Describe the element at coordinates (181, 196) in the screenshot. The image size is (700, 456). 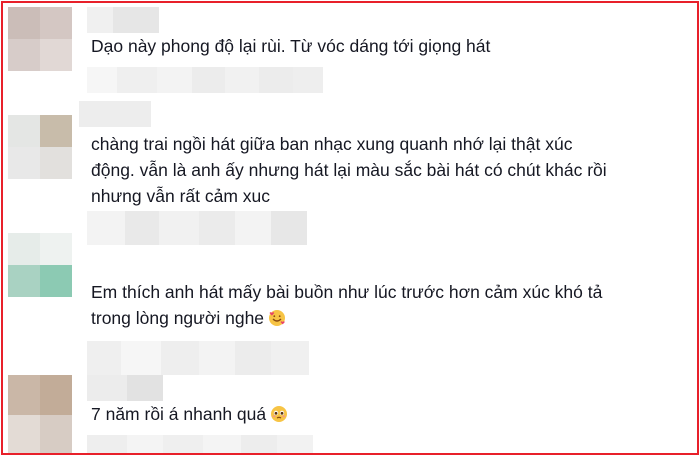
I see `comment-line: nhưng vẫn rất cảm xuc` at that location.